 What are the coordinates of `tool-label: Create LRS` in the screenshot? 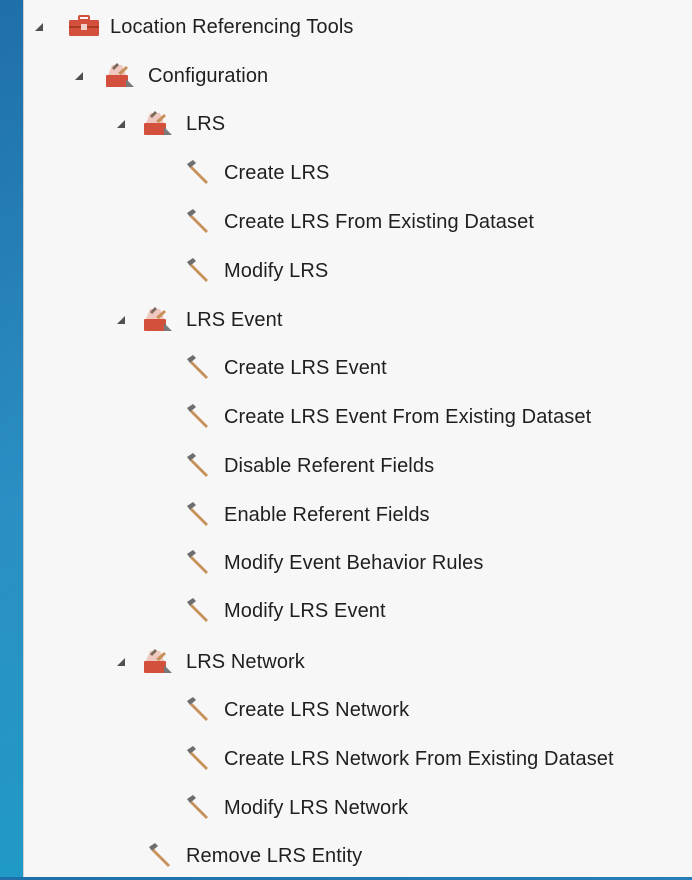 It's located at (277, 173).